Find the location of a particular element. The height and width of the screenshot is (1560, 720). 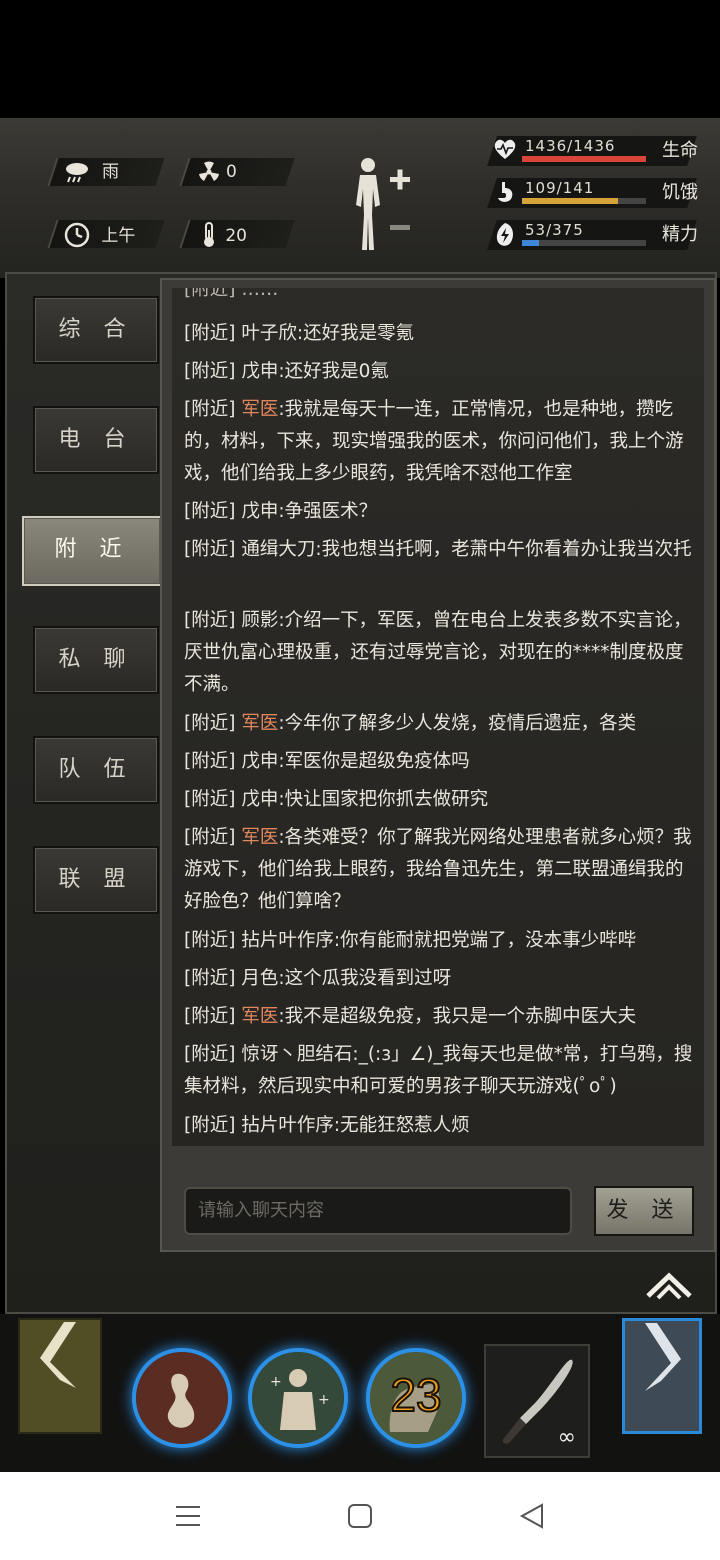

message-row: [附近] 戊申:快让国家把你抓去做研究 is located at coordinates (336, 799).